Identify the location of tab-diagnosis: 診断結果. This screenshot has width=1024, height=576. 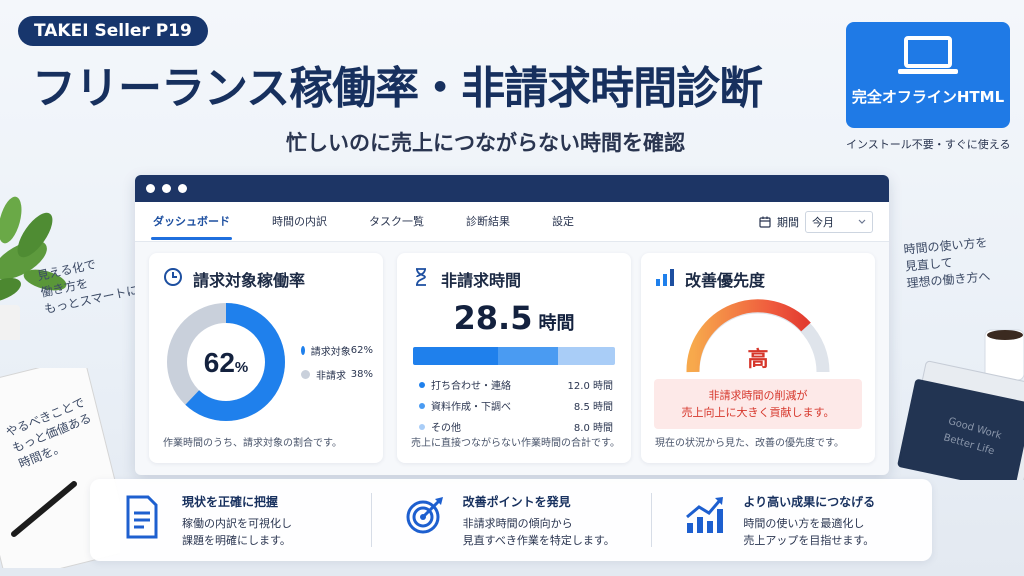
(488, 222).